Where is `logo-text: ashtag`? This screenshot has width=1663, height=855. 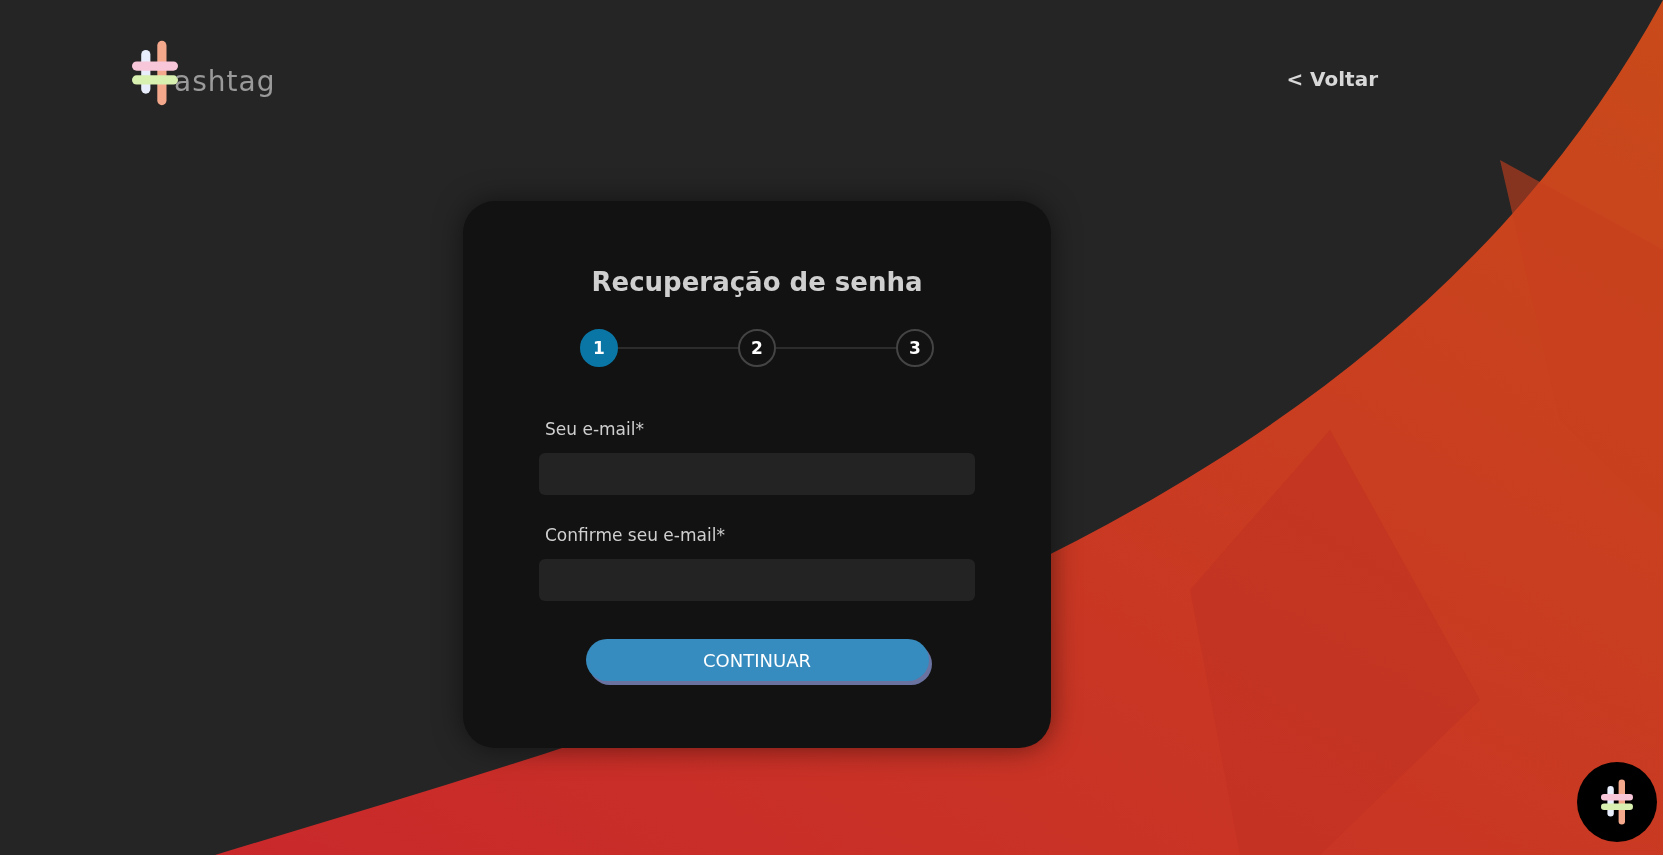
logo-text: ashtag is located at coordinates (225, 81).